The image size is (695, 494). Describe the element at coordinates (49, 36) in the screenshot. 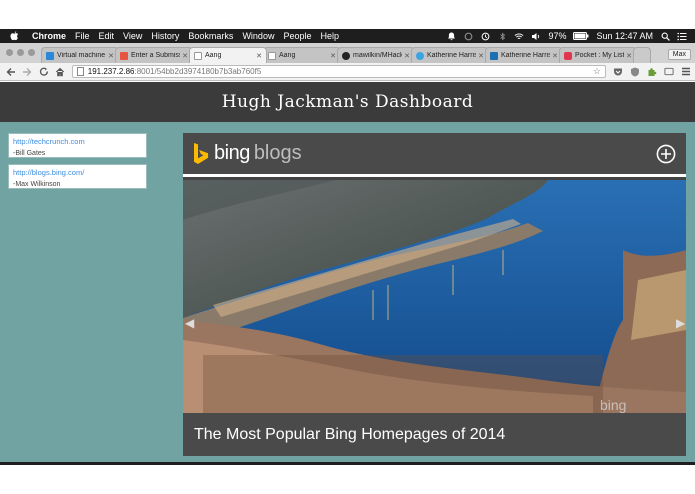

I see `menu-app-name: Chrome` at that location.